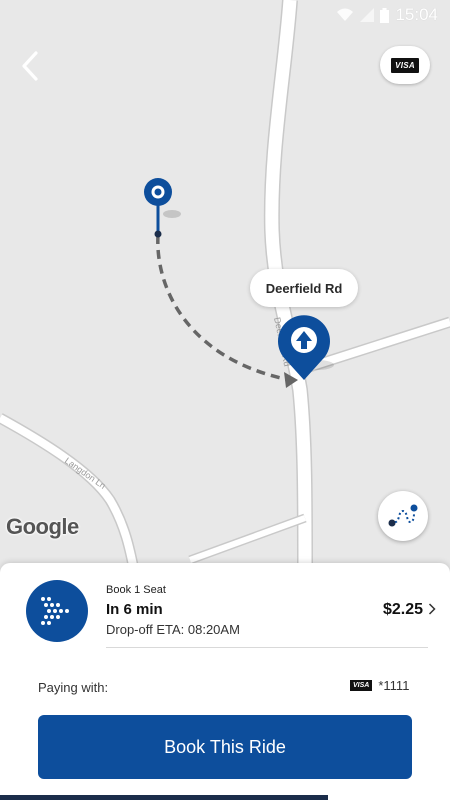  I want to click on pickup-location-label: Deerfield Rd, so click(304, 288).